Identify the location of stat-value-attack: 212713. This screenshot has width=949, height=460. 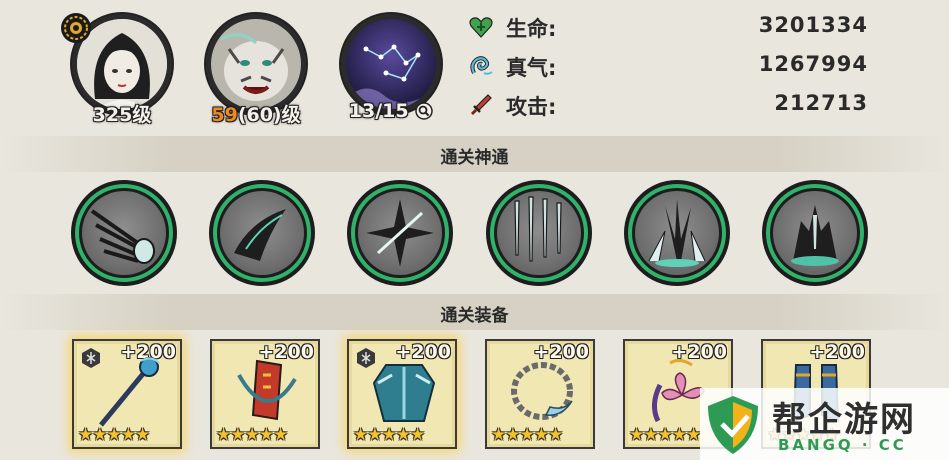
(821, 103).